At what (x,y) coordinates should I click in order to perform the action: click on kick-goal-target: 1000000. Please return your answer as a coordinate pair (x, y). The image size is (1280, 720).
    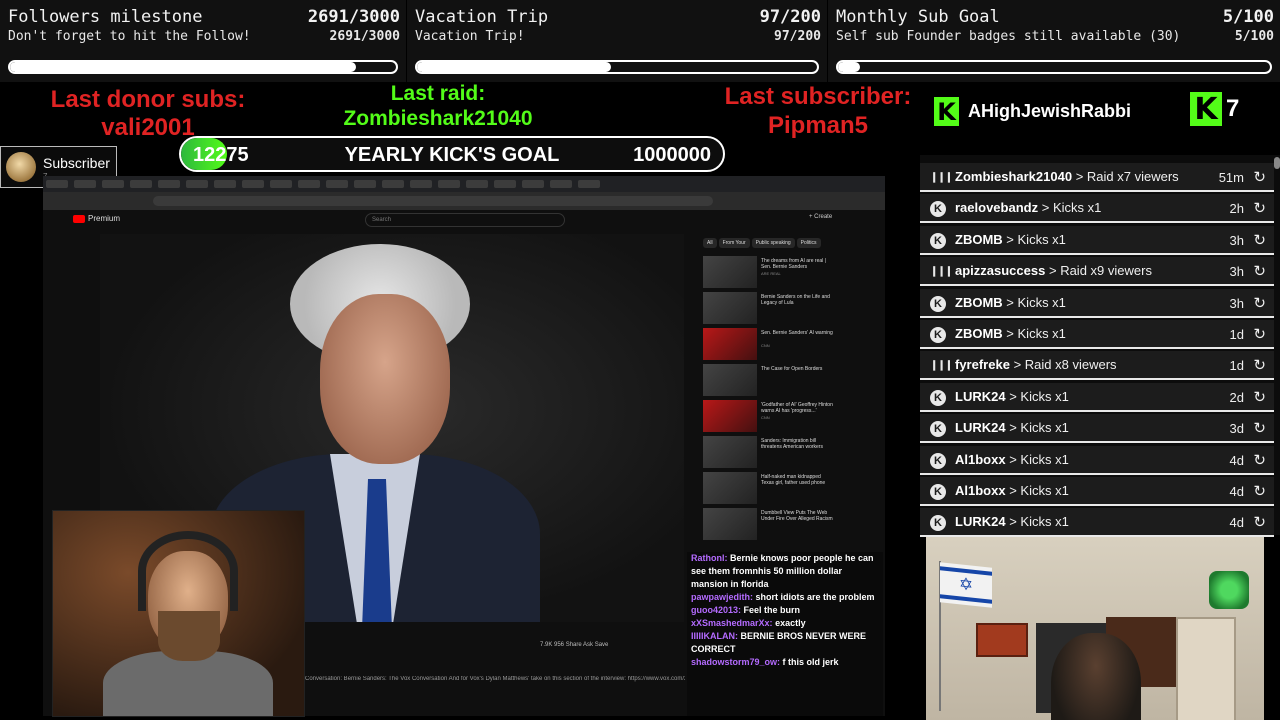
    Looking at the image, I should click on (672, 155).